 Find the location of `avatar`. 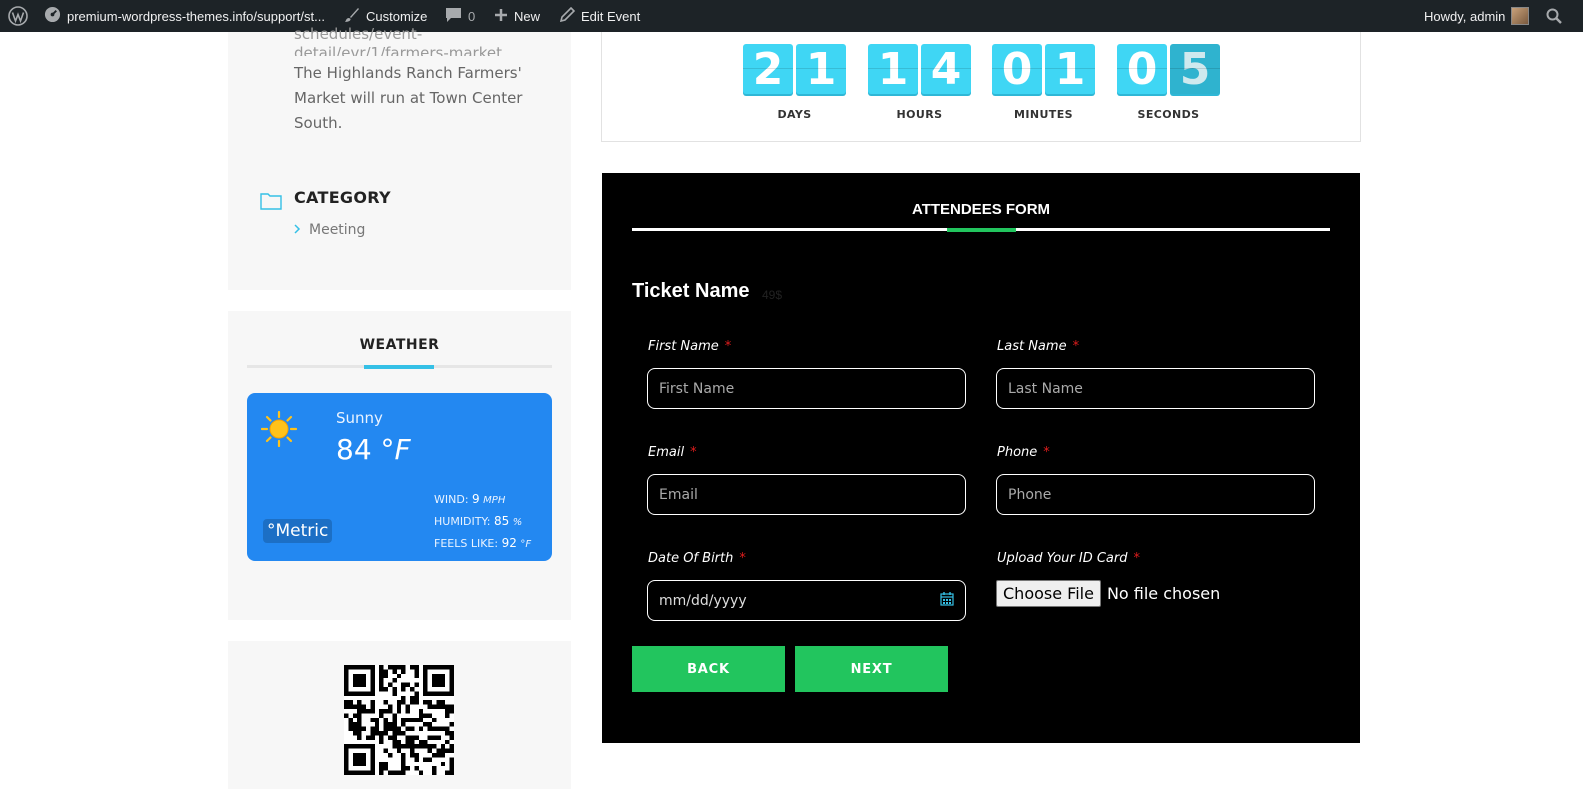

avatar is located at coordinates (1520, 16).